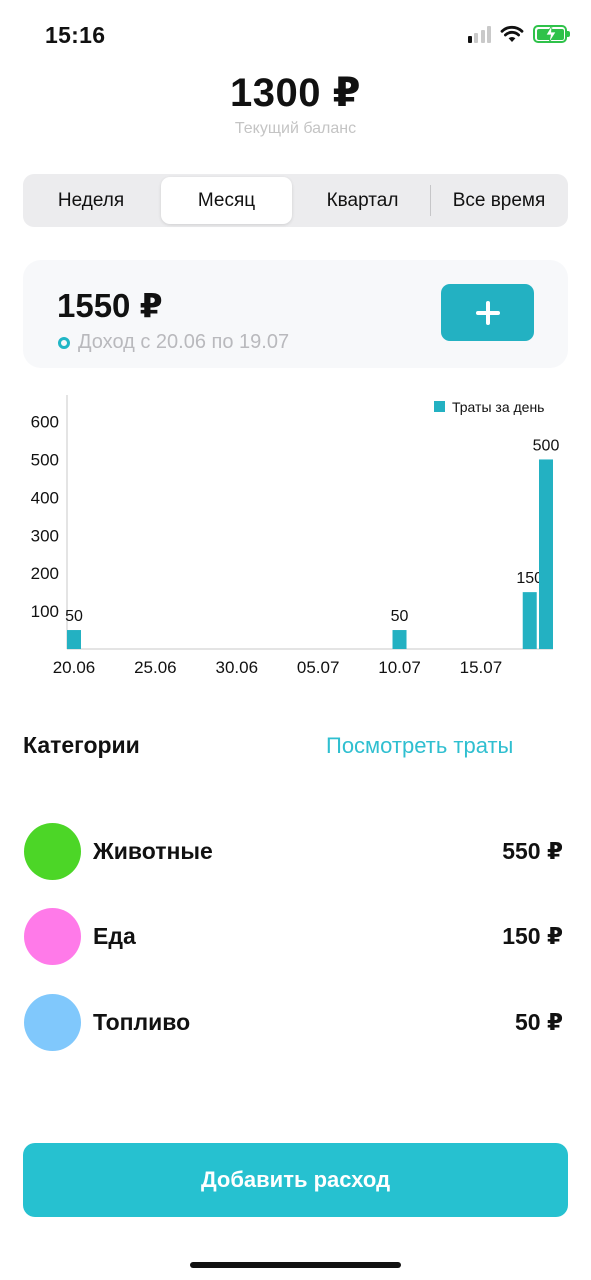 The width and height of the screenshot is (591, 1280). What do you see at coordinates (45, 573) in the screenshot?
I see `y-tick-label: 200` at bounding box center [45, 573].